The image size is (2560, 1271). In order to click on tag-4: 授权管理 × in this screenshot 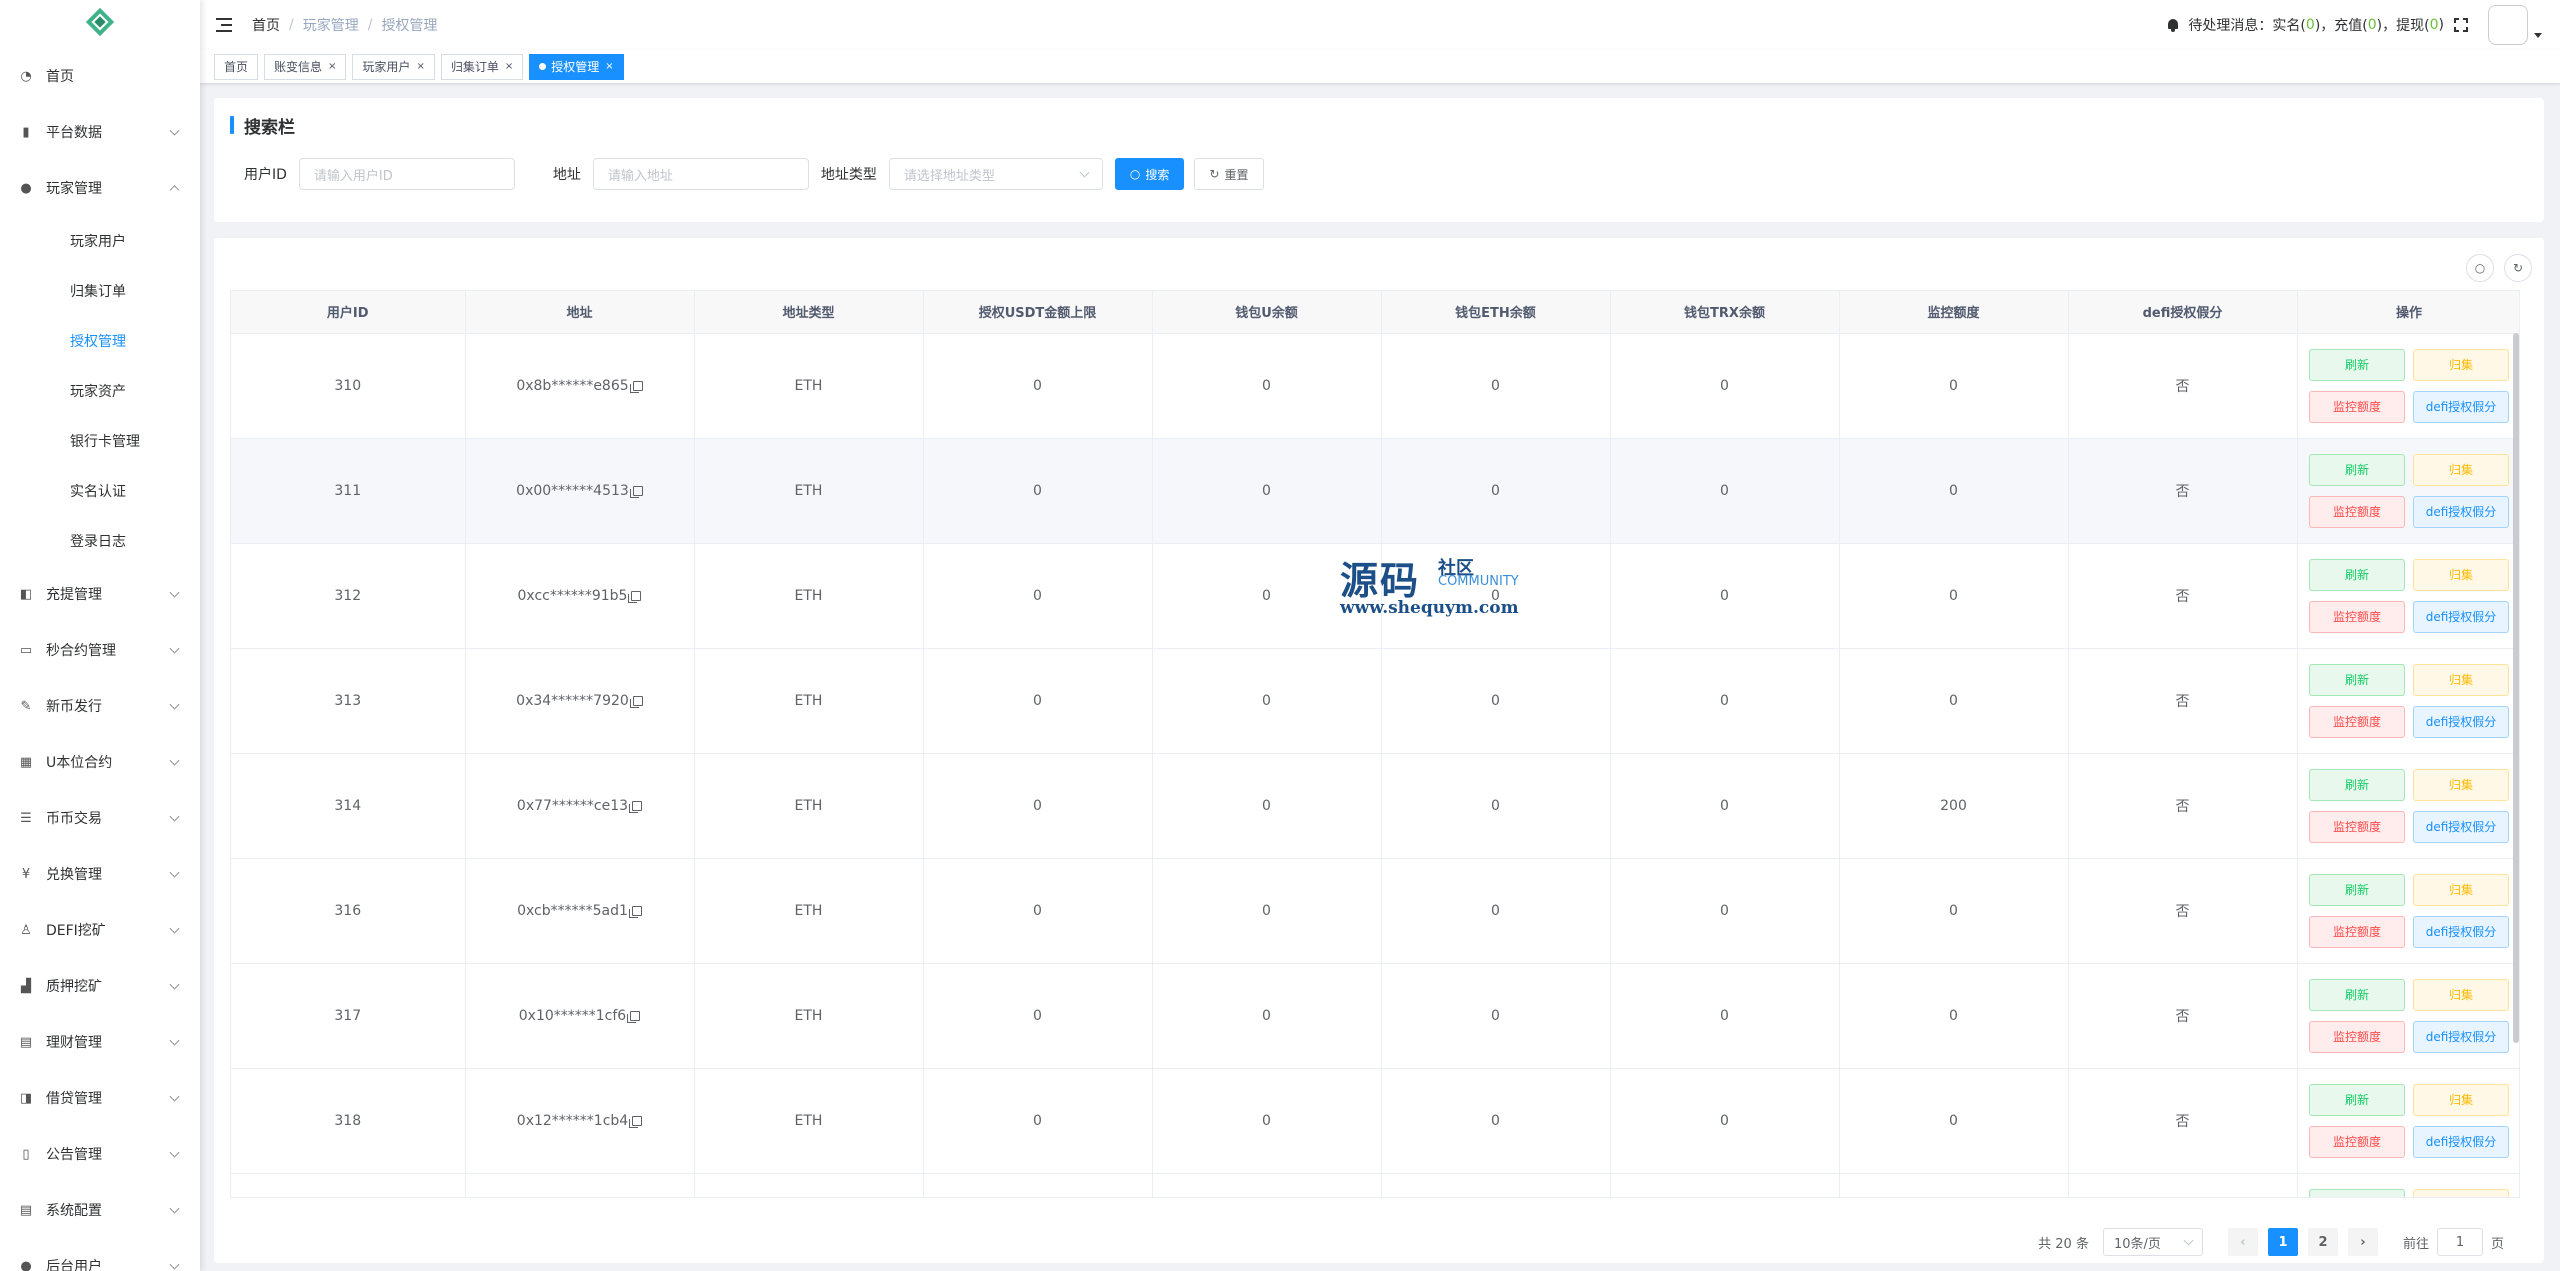, I will do `click(576, 66)`.